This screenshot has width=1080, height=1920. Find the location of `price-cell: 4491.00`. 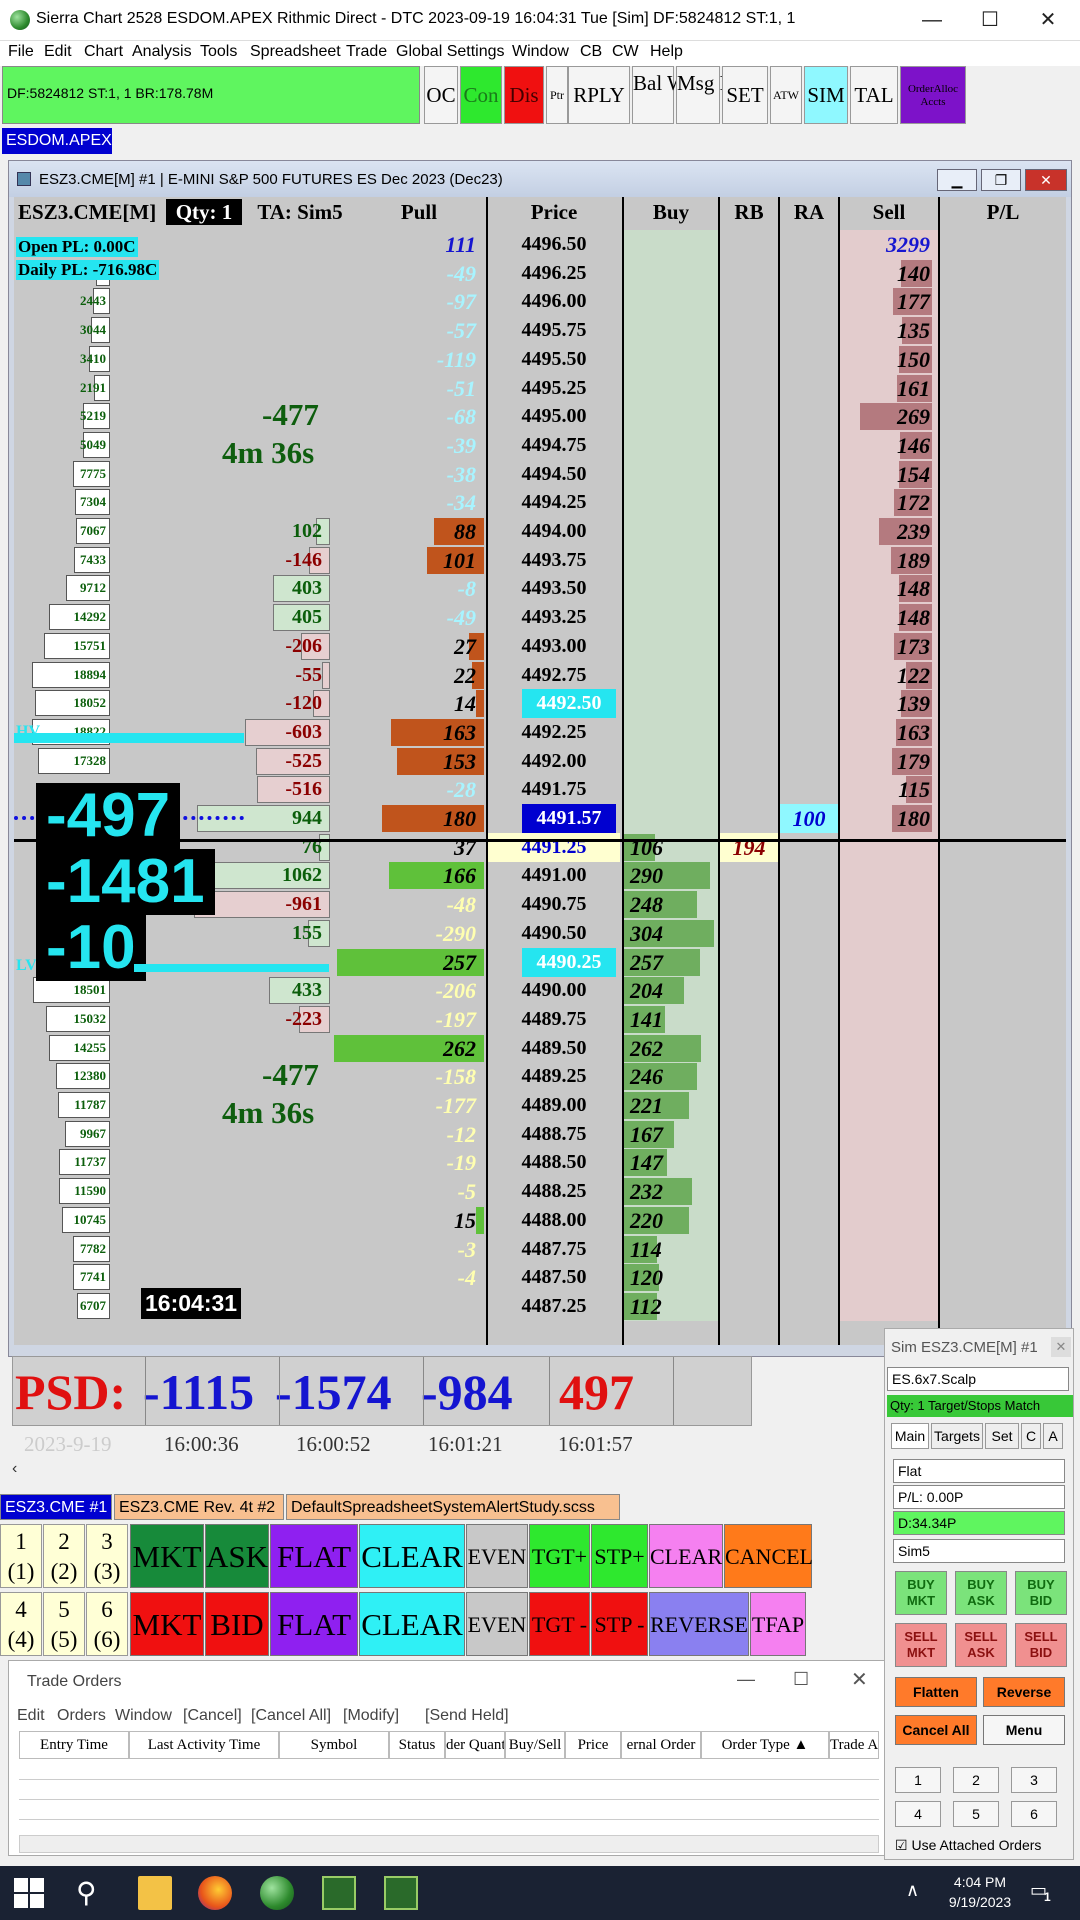

price-cell: 4491.00 is located at coordinates (554, 875).